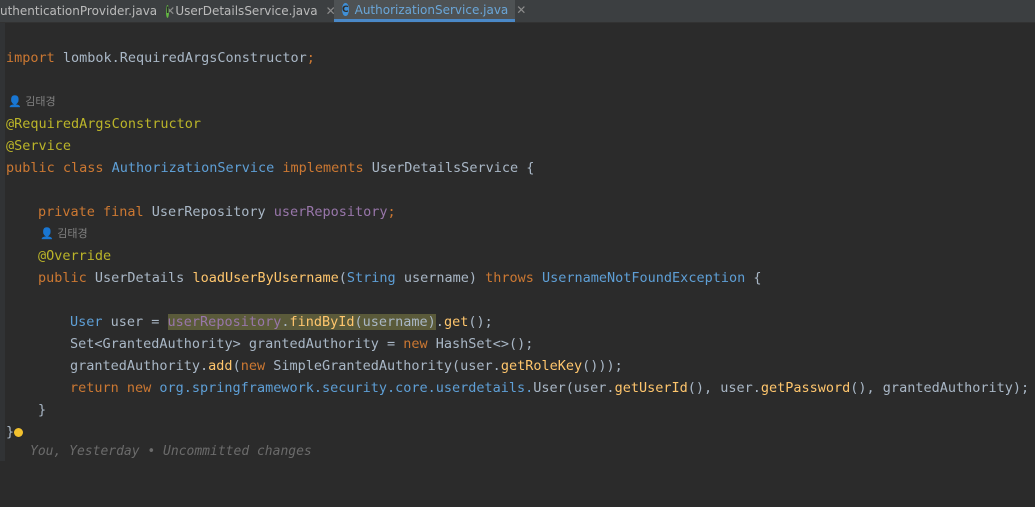 The height and width of the screenshot is (507, 1035). I want to click on code-line-annotation: @Service, so click(39, 146).